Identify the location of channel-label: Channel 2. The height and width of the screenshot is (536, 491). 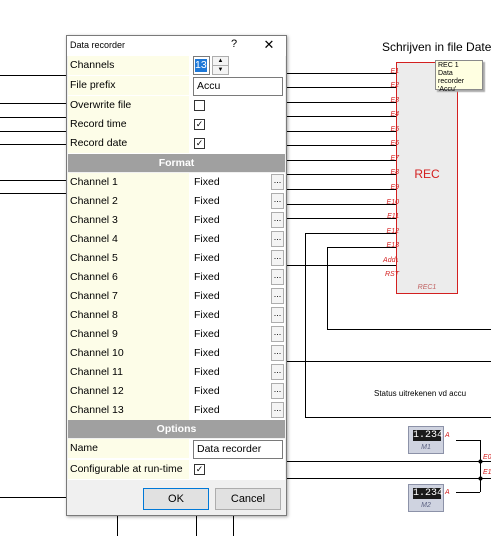
(94, 201).